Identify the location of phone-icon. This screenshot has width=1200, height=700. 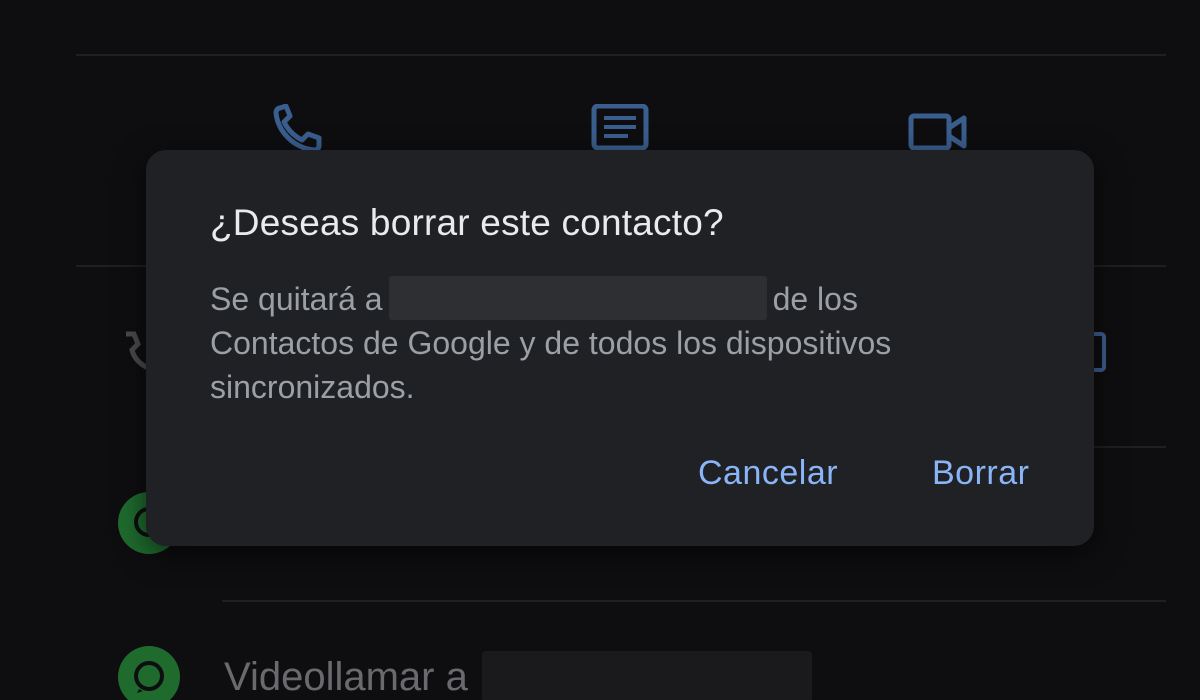
(302, 128).